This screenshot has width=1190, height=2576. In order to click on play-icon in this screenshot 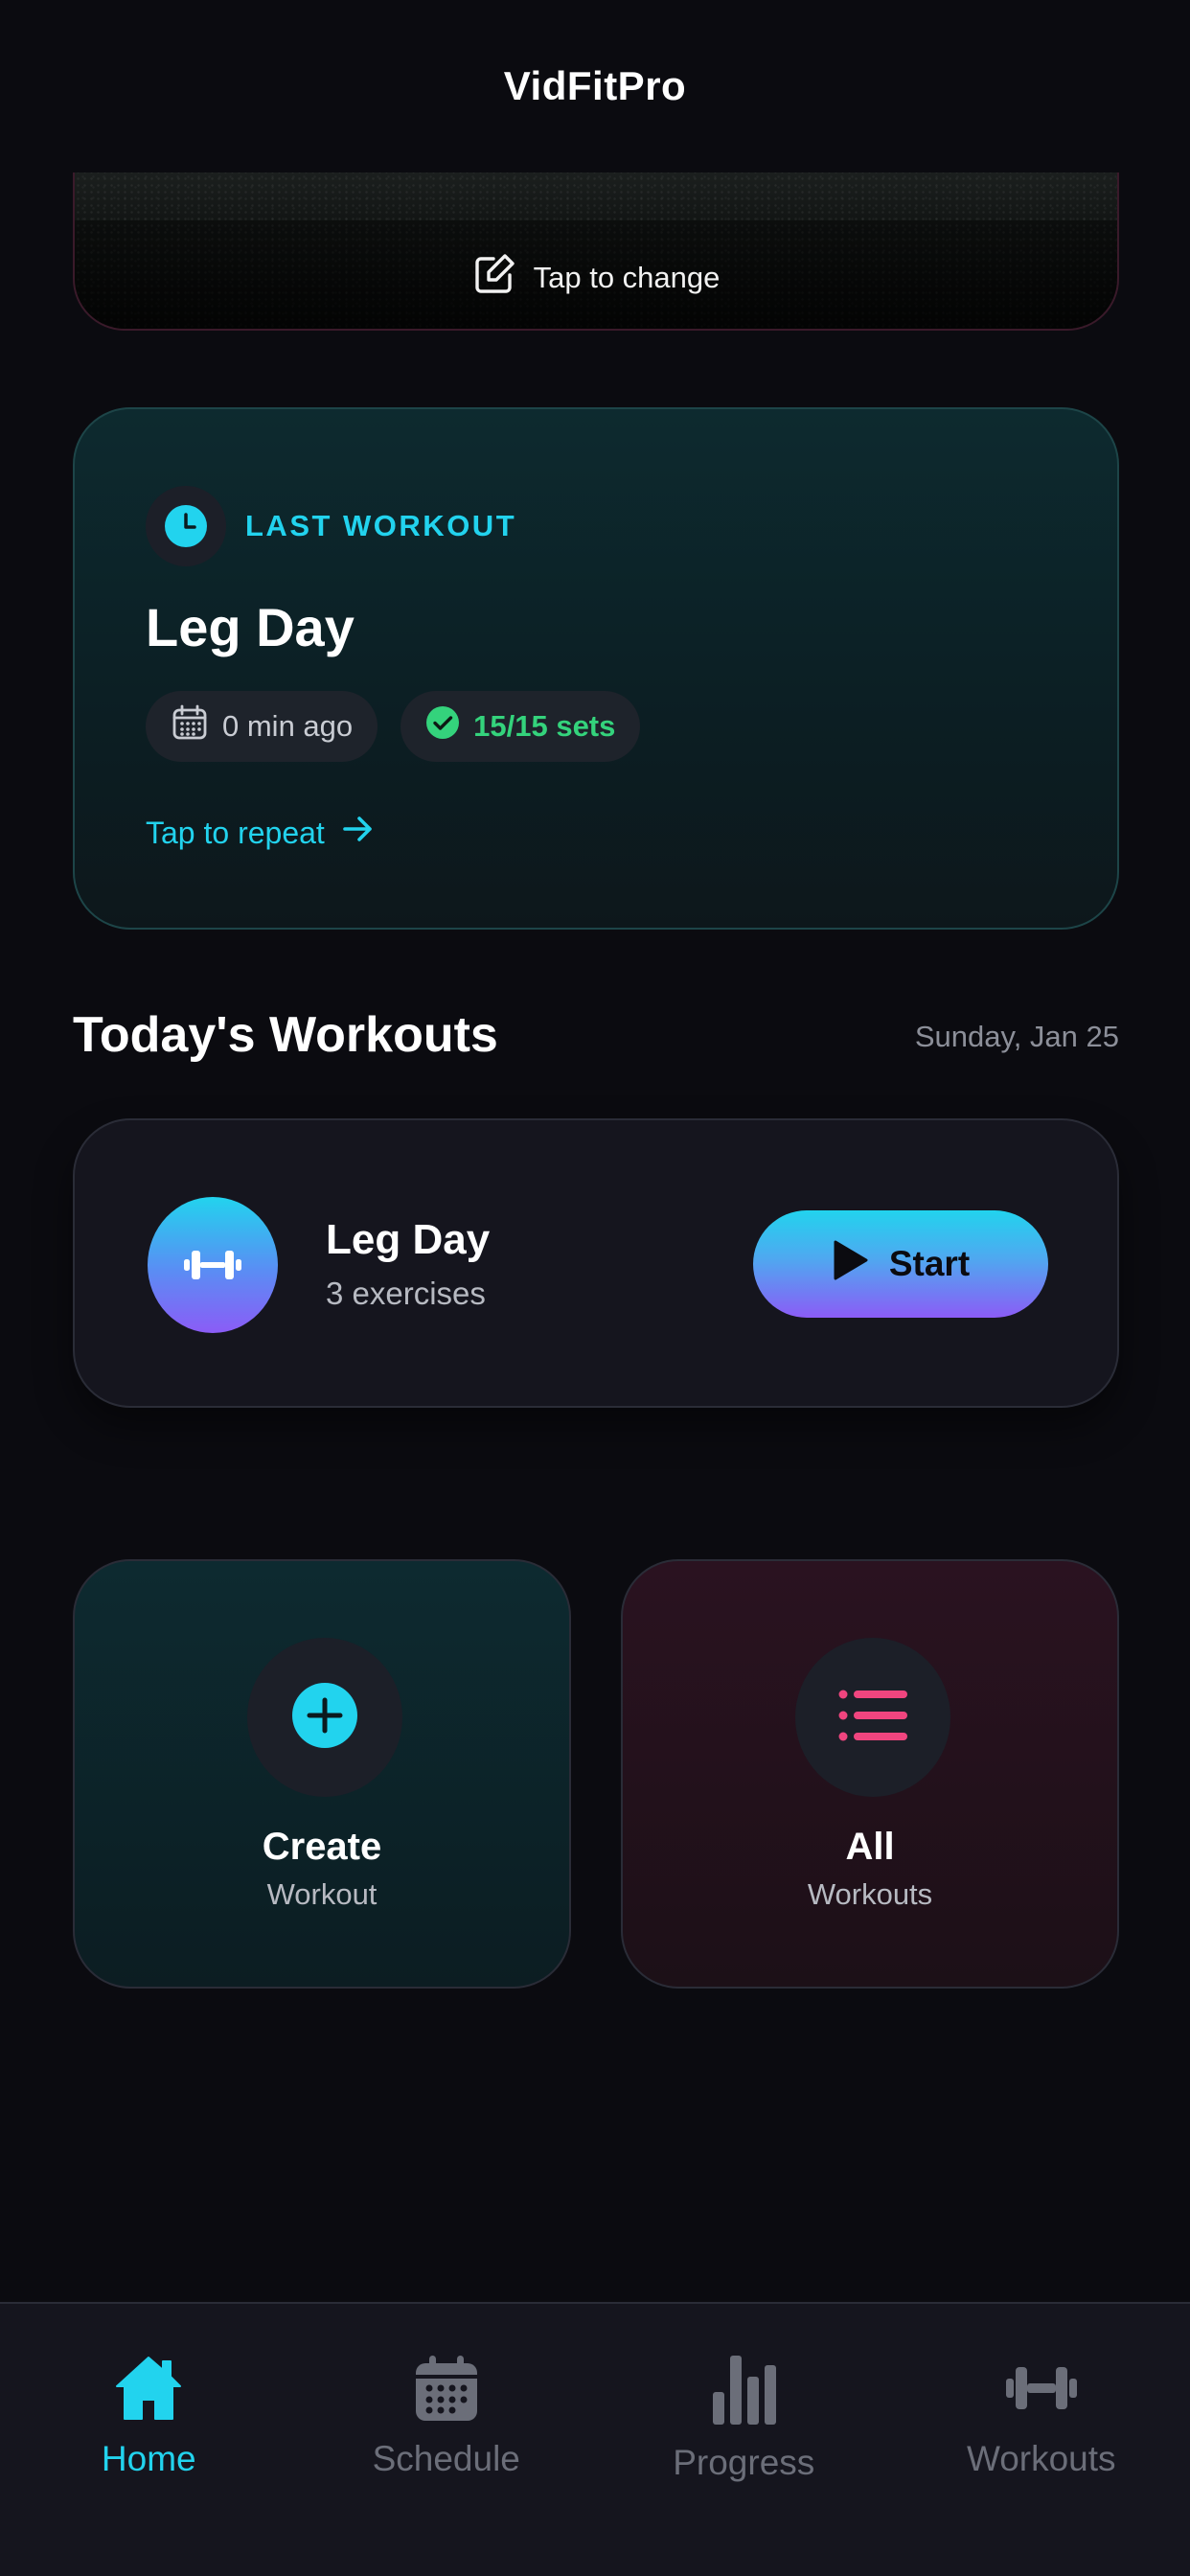, I will do `click(850, 1264)`.